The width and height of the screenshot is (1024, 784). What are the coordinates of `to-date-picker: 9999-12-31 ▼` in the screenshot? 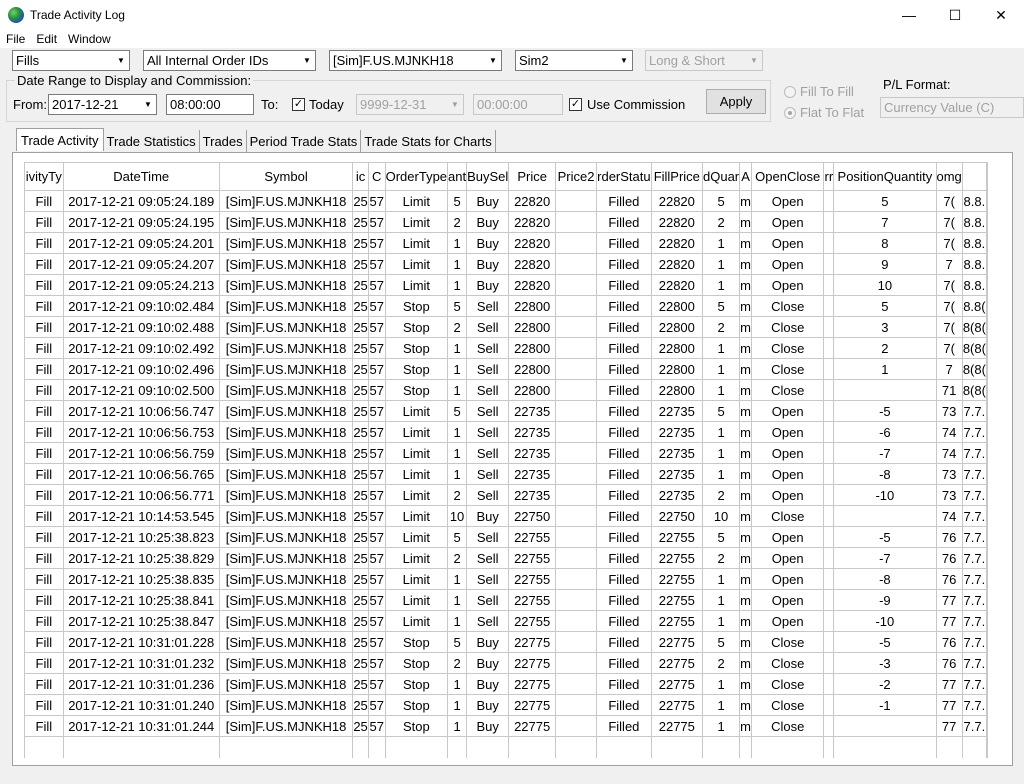 It's located at (410, 104).